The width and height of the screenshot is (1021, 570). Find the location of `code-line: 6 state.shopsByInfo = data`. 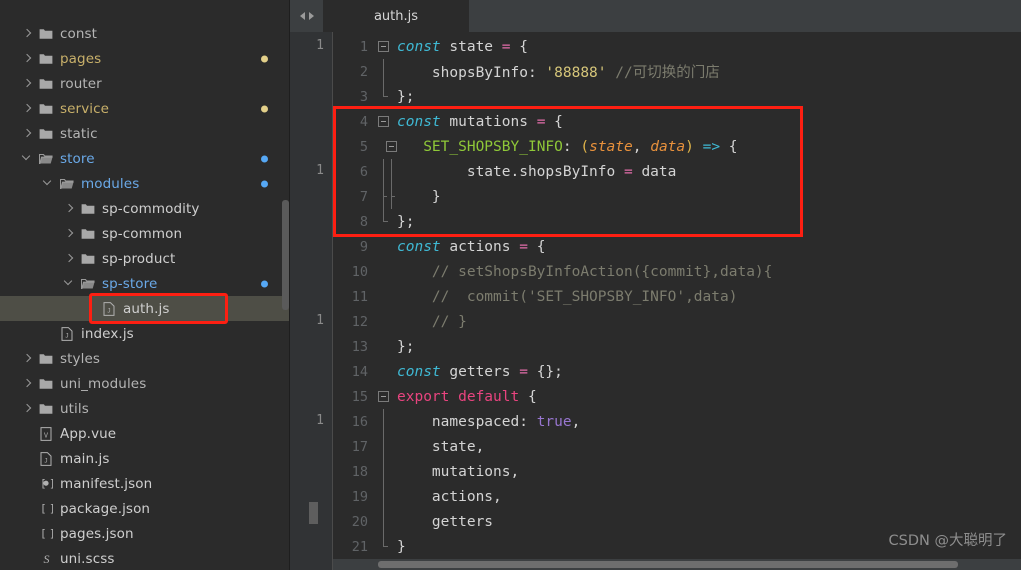

code-line: 6 state.shopsByInfo = data is located at coordinates (677, 171).